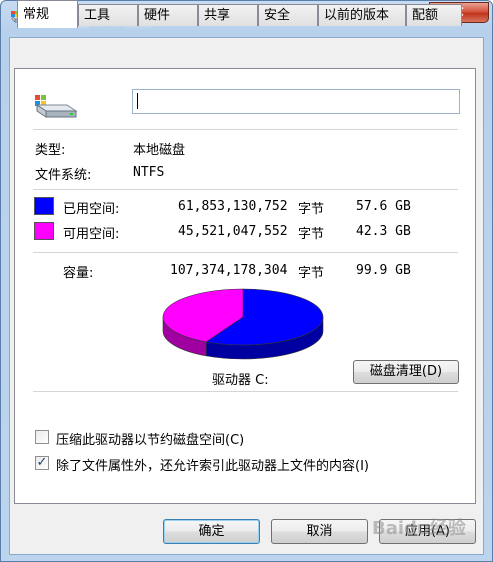 The width and height of the screenshot is (493, 562). What do you see at coordinates (311, 209) in the screenshot?
I see `used-space-unit: 字节` at bounding box center [311, 209].